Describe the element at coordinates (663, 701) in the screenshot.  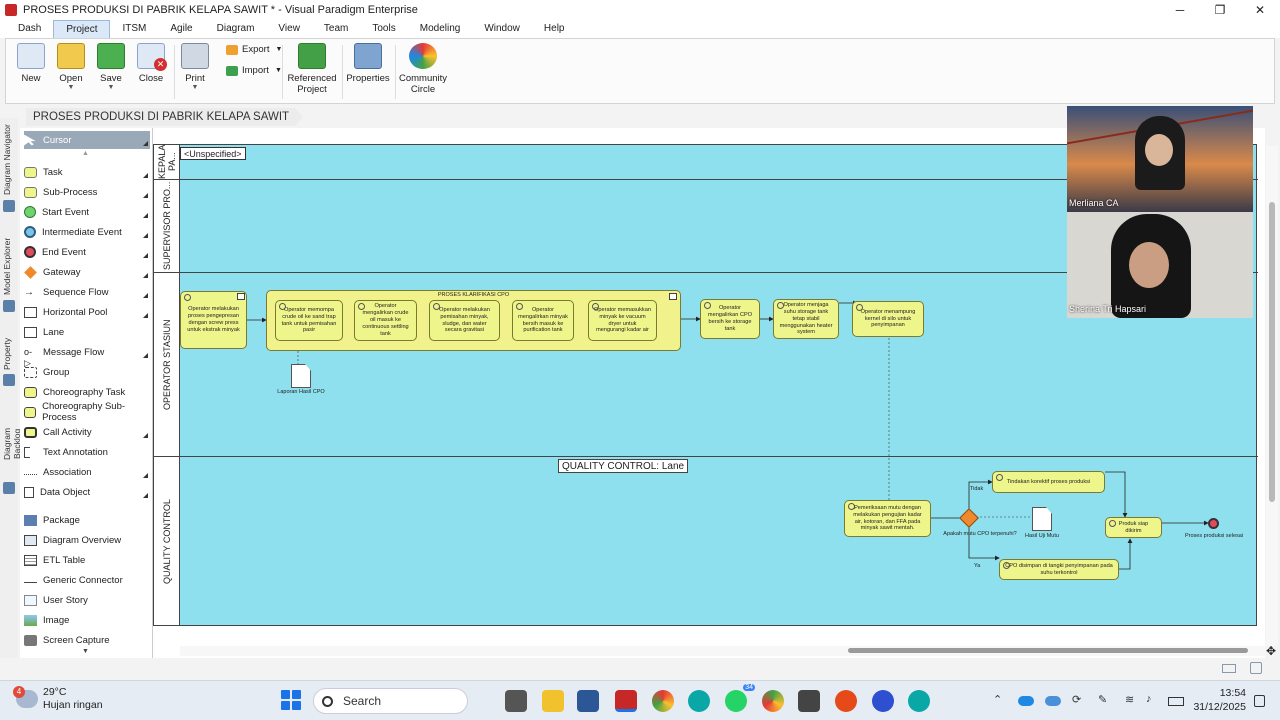
I see `chrome-icon` at that location.